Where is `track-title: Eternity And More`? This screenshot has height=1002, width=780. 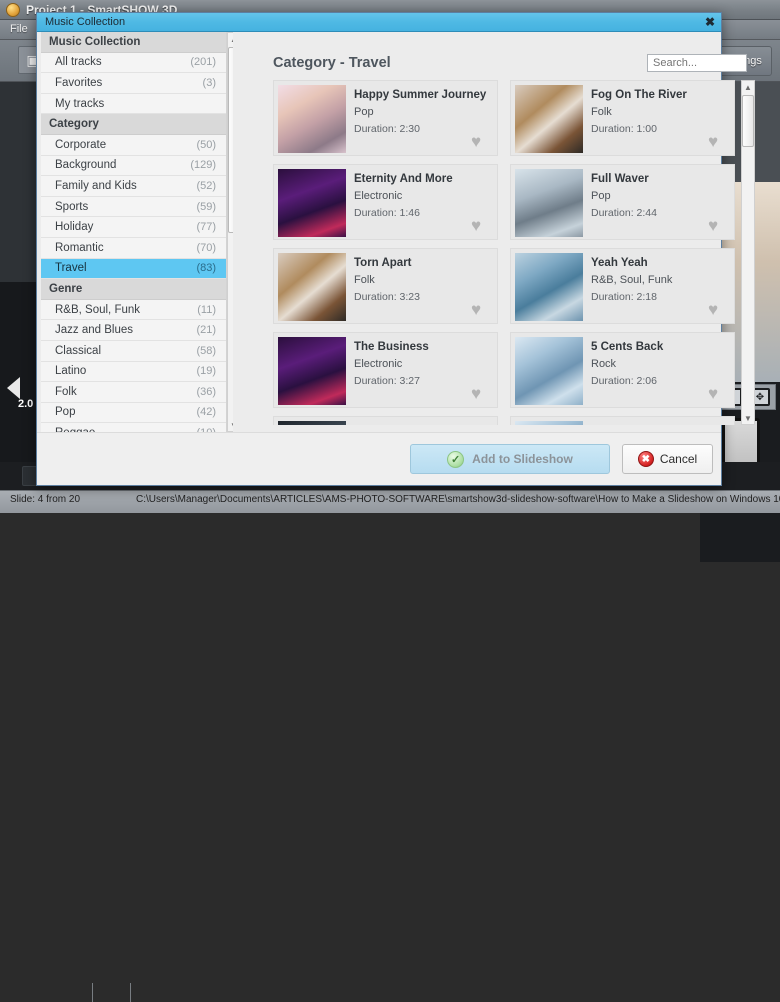
track-title: Eternity And More is located at coordinates (403, 179).